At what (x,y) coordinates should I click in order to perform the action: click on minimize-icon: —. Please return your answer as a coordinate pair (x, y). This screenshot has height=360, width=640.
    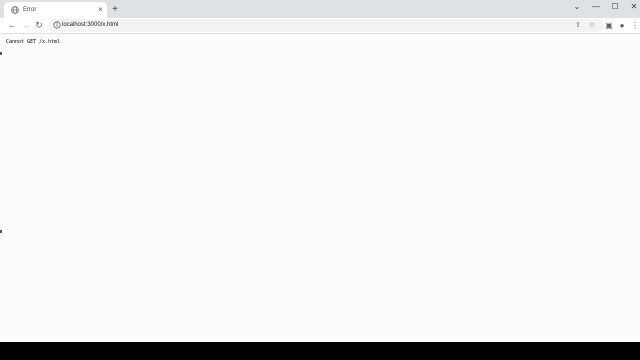
    Looking at the image, I should click on (596, 7).